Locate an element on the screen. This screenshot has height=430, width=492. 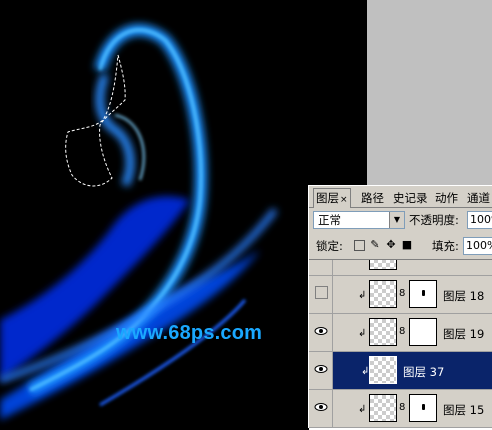
layer-row: ↲ 8 图层 19 is located at coordinates (400, 333).